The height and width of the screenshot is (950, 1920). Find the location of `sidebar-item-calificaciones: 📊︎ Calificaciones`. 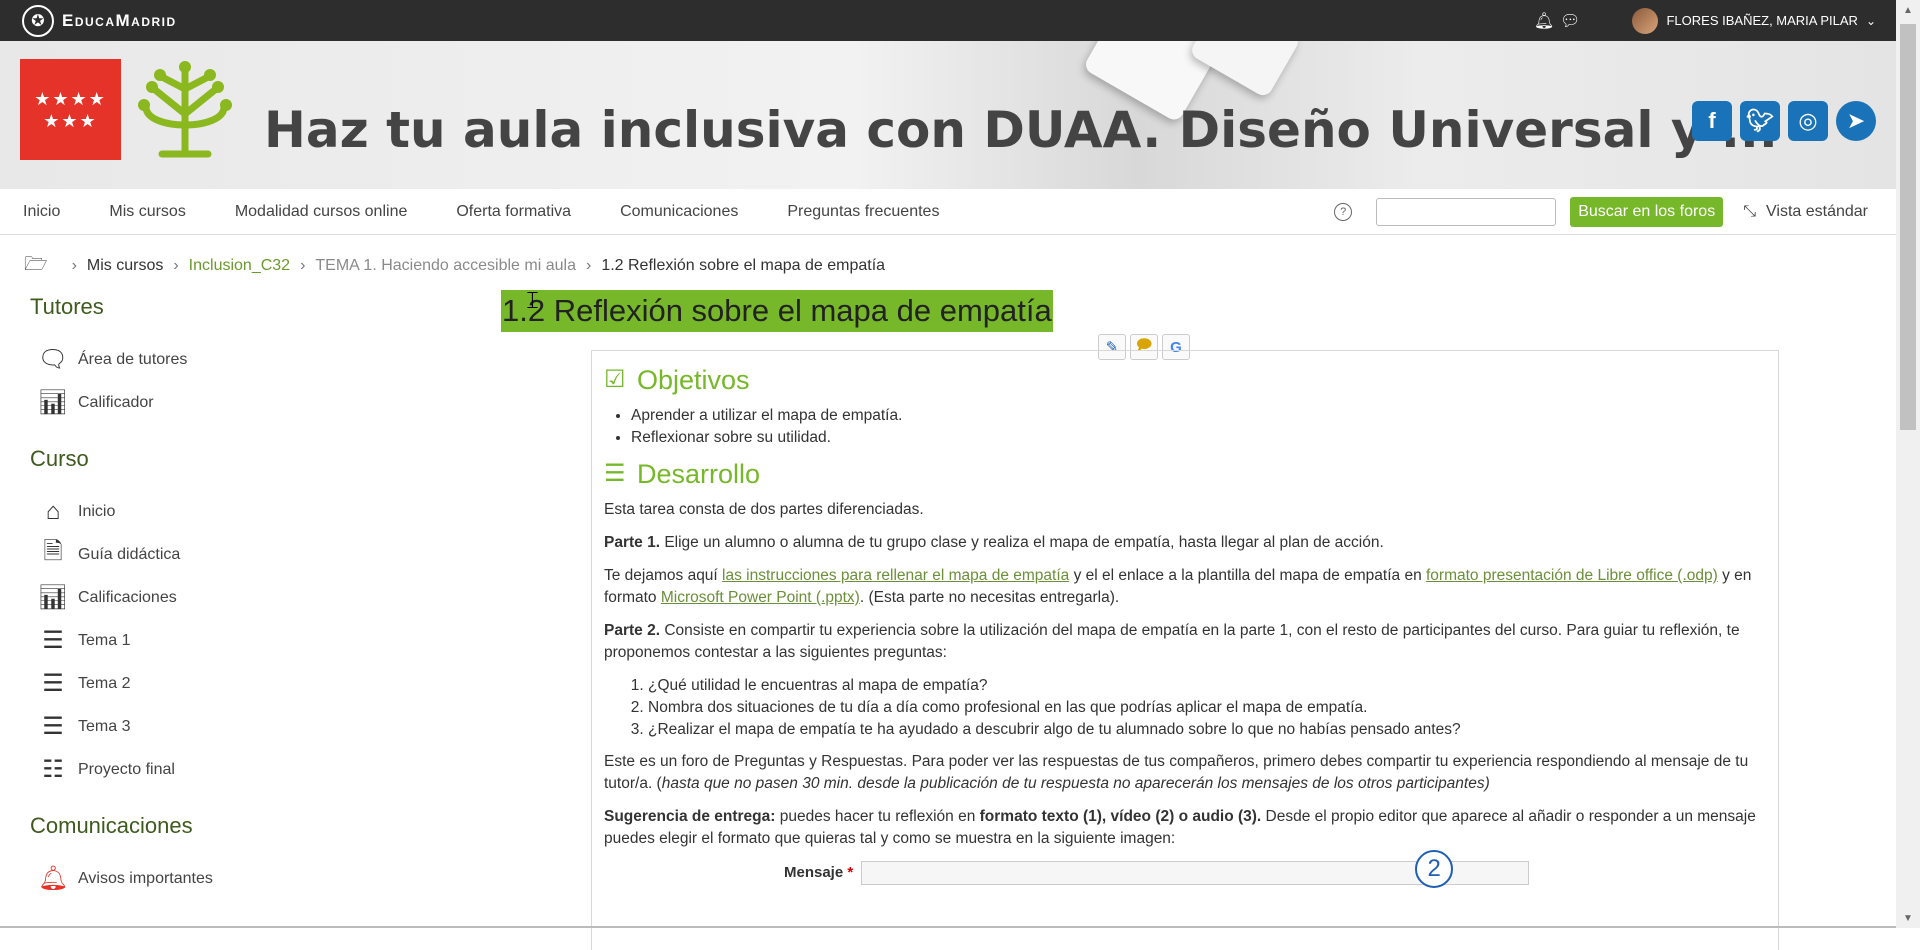

sidebar-item-calificaciones: 📊︎ Calificaciones is located at coordinates (240, 597).